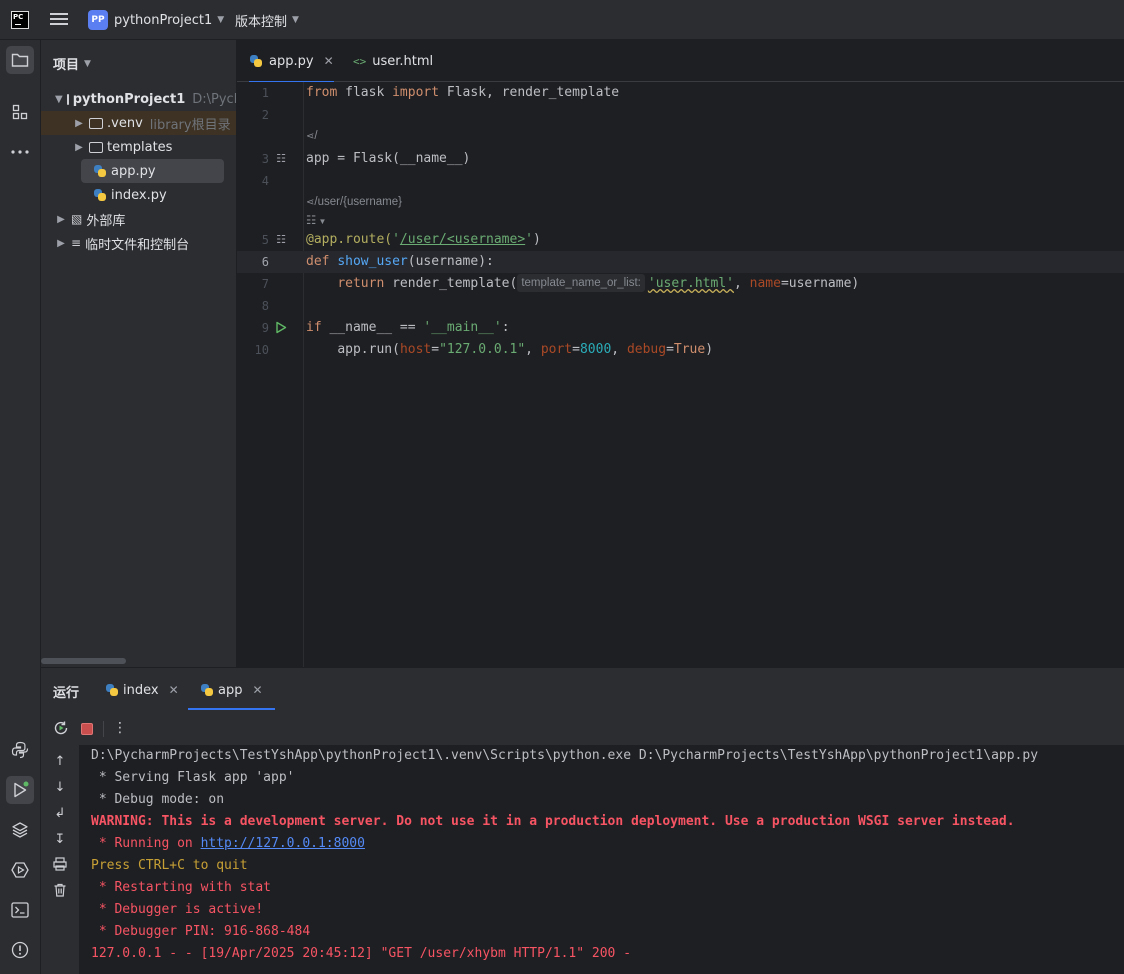 Image resolution: width=1124 pixels, height=974 pixels. What do you see at coordinates (103, 729) in the screenshot?
I see `toolbar-divider` at bounding box center [103, 729].